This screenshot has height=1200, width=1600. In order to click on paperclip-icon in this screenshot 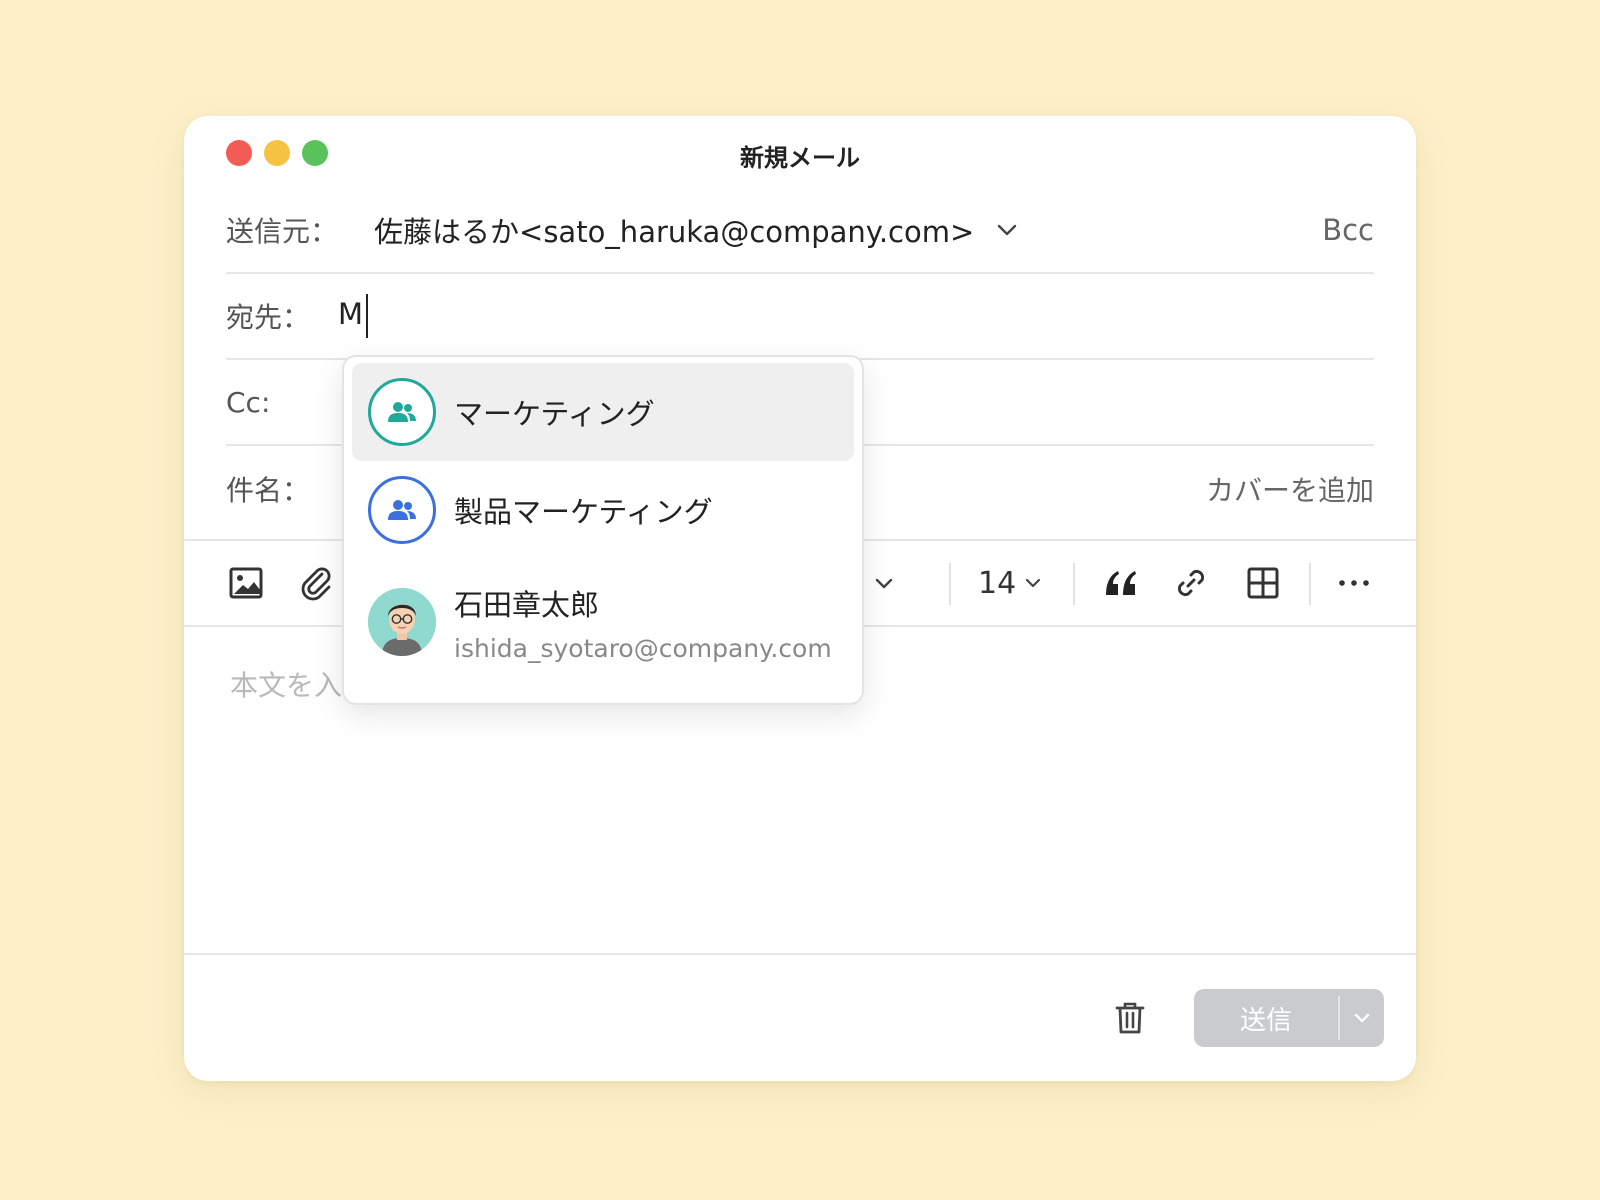, I will do `click(316, 583)`.